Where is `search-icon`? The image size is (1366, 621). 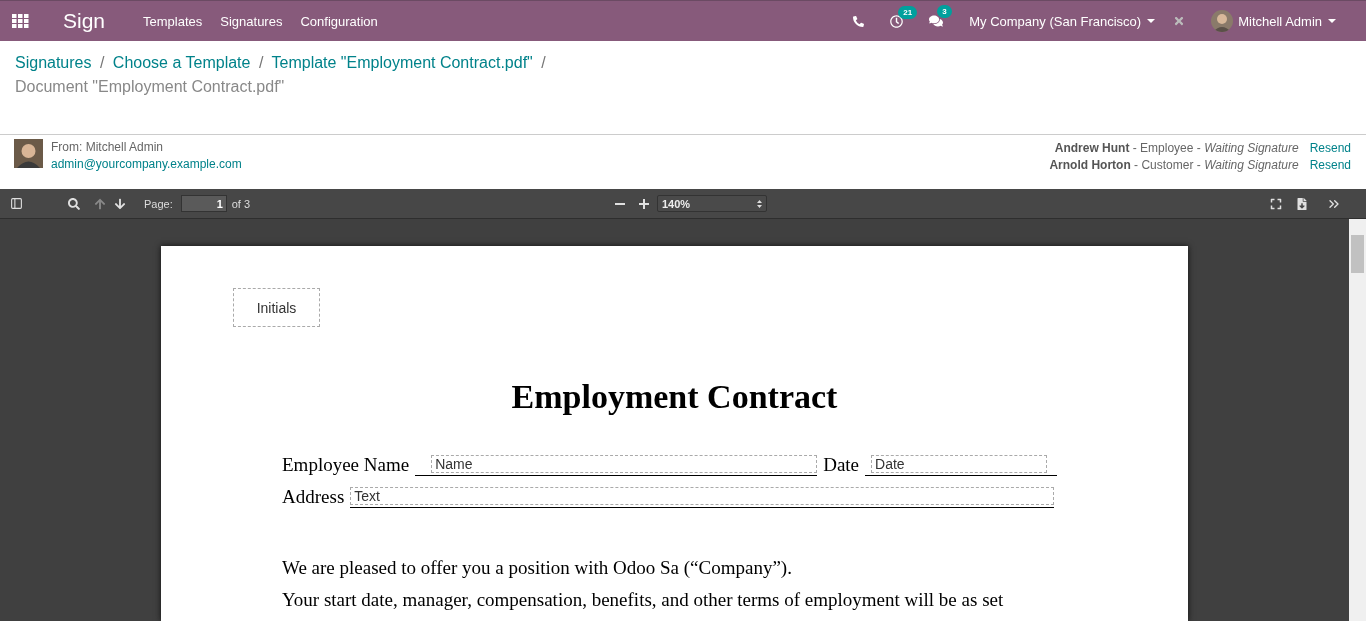 search-icon is located at coordinates (74, 203).